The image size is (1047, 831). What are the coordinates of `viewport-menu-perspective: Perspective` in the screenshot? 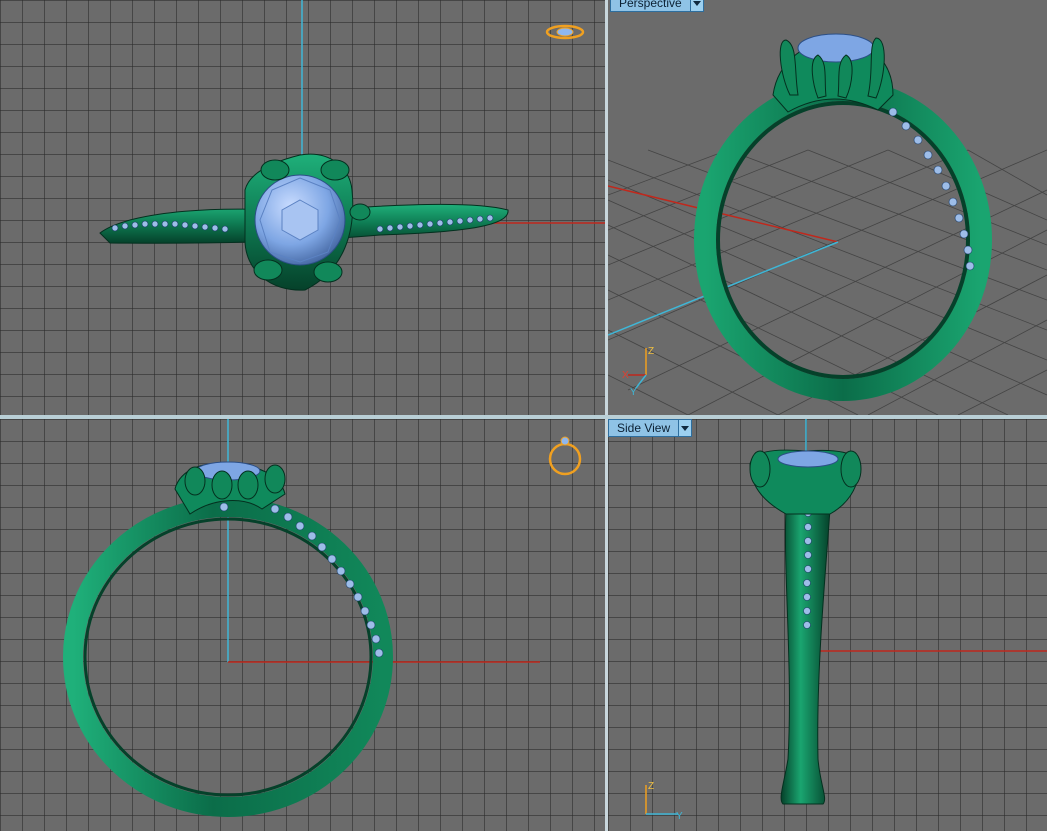 It's located at (657, 6).